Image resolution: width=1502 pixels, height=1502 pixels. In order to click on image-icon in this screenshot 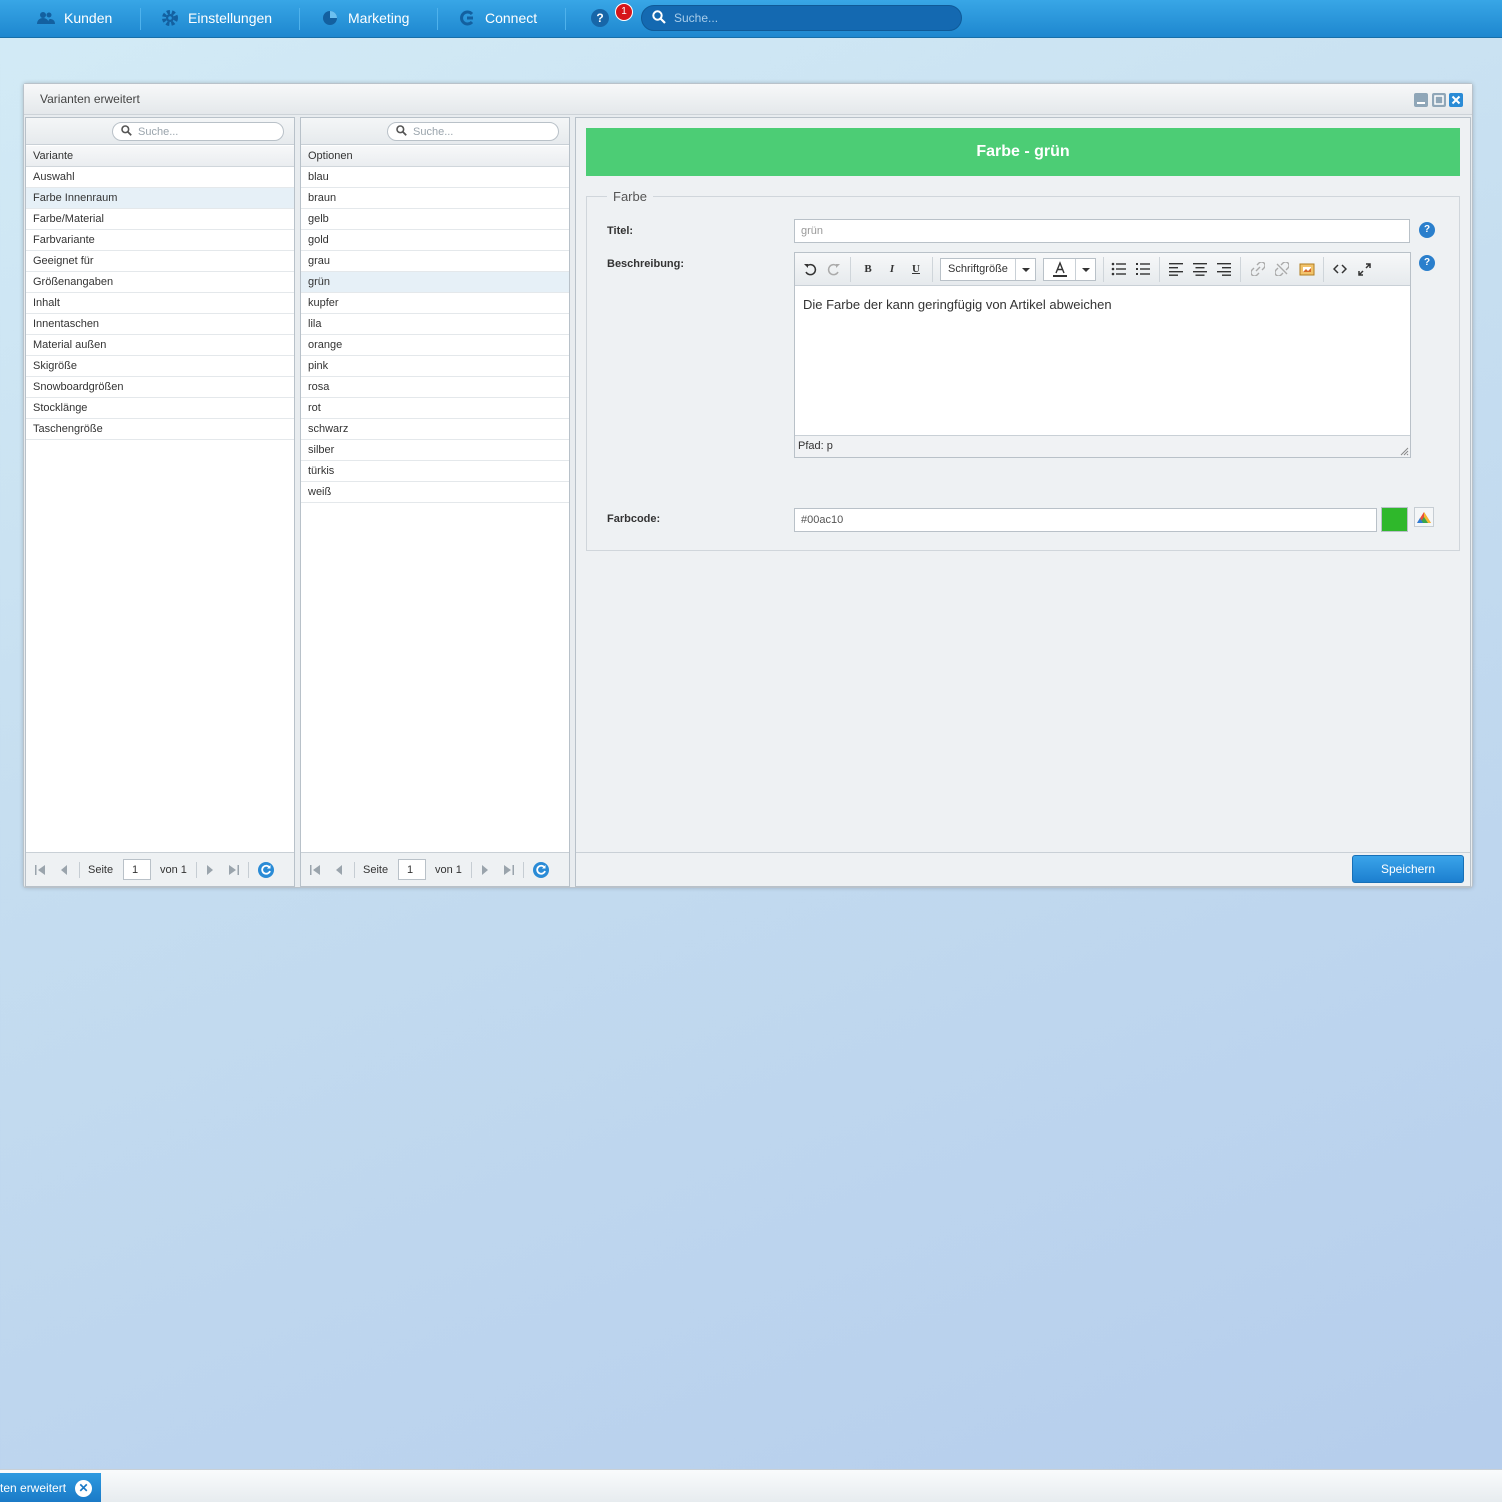, I will do `click(1307, 269)`.